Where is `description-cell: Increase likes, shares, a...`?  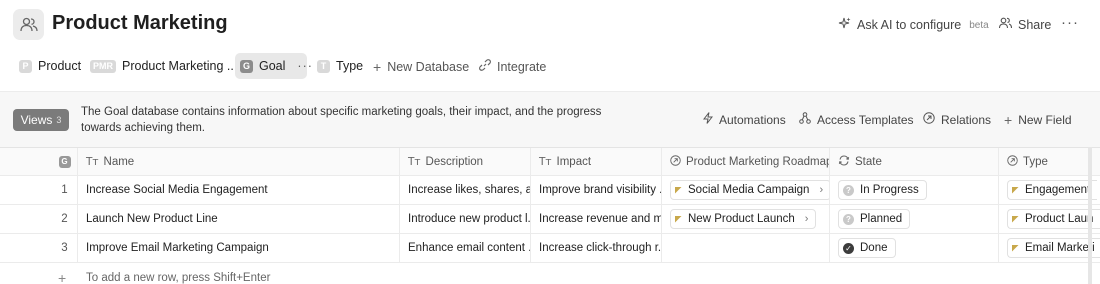 description-cell: Increase likes, shares, a... is located at coordinates (465, 190).